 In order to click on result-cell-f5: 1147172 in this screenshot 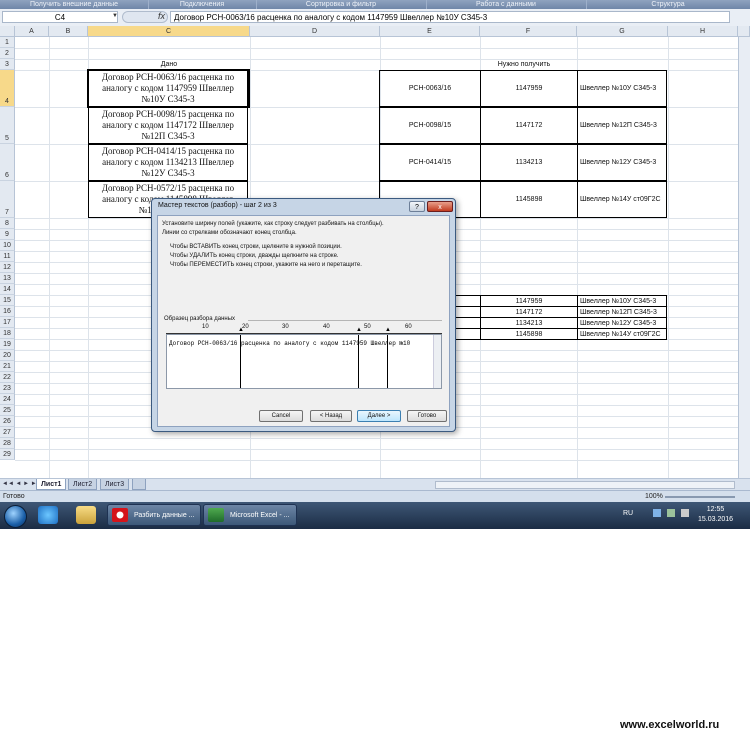, I will do `click(529, 125)`.